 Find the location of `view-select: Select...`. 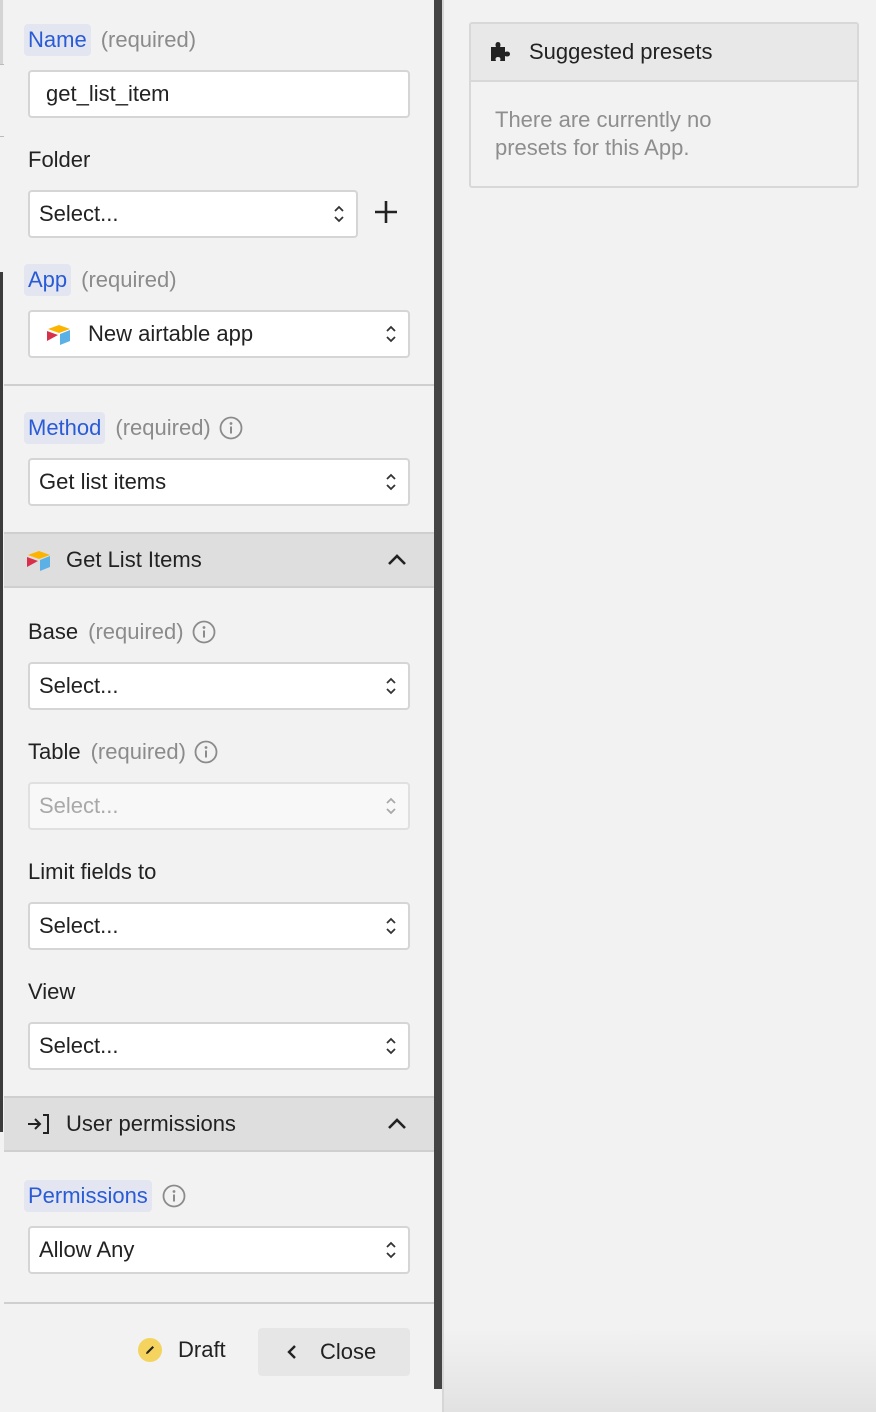

view-select: Select... is located at coordinates (219, 1046).